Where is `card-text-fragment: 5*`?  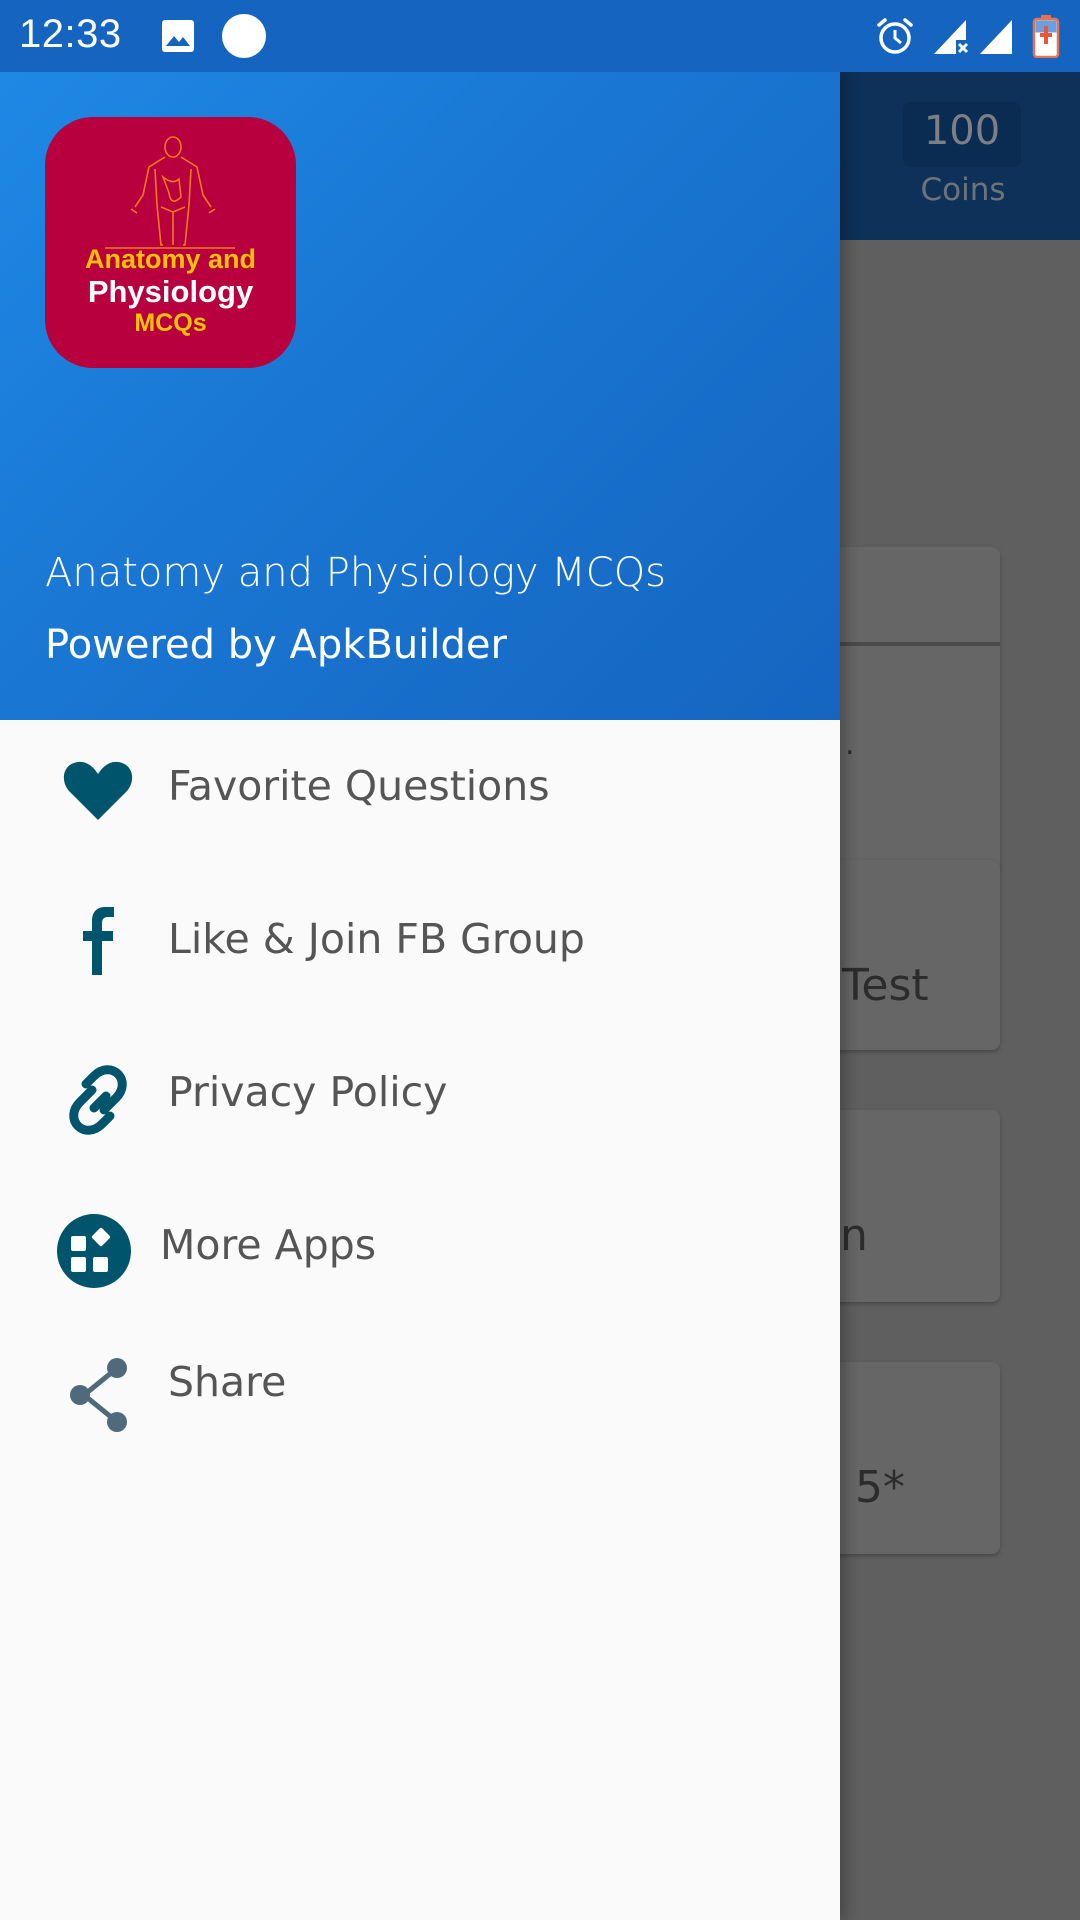 card-text-fragment: 5* is located at coordinates (880, 1487).